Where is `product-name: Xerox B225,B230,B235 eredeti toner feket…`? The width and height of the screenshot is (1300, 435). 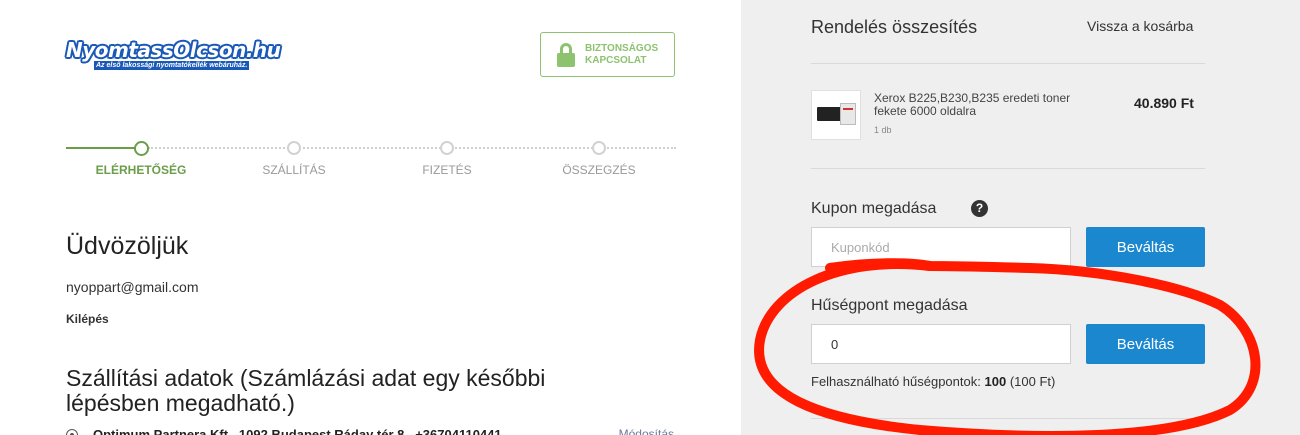 product-name: Xerox B225,B230,B235 eredeti toner feket… is located at coordinates (972, 104).